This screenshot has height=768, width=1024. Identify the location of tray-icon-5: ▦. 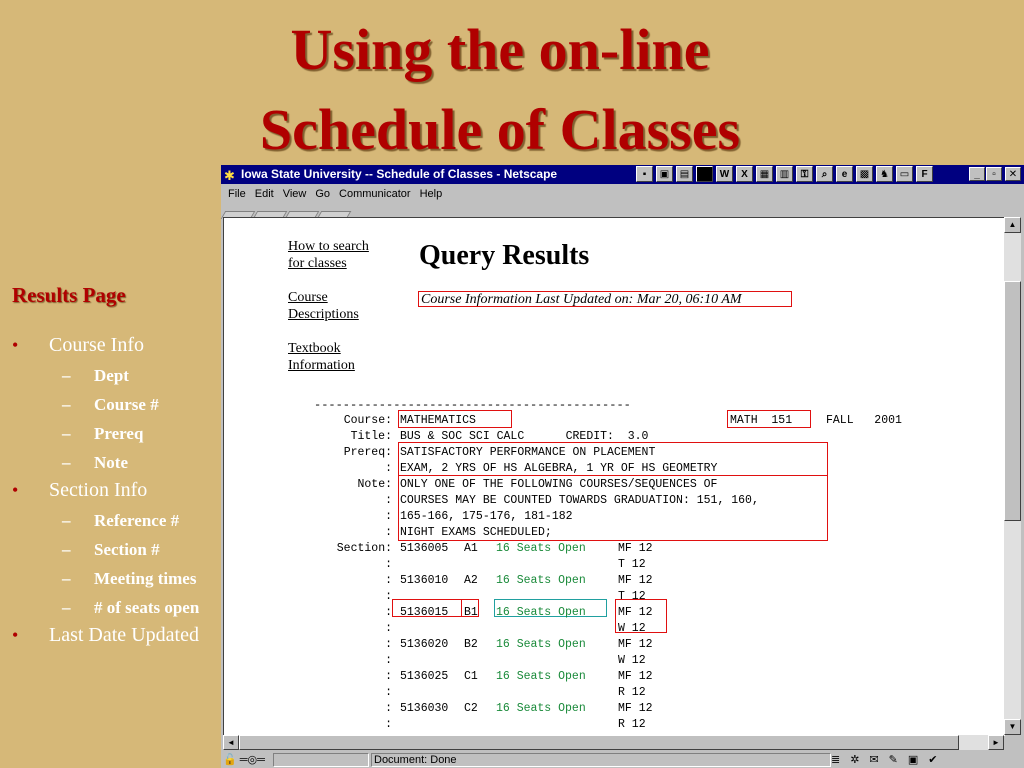
(764, 174).